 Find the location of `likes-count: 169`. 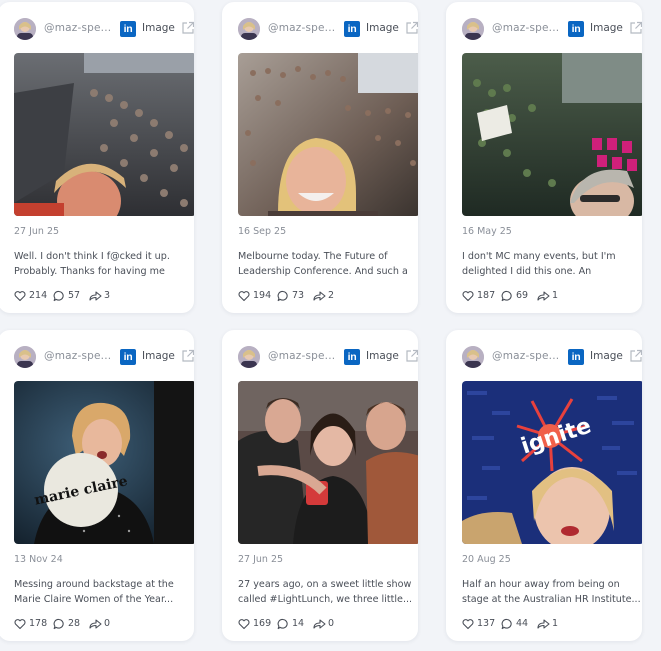

likes-count: 169 is located at coordinates (262, 623).